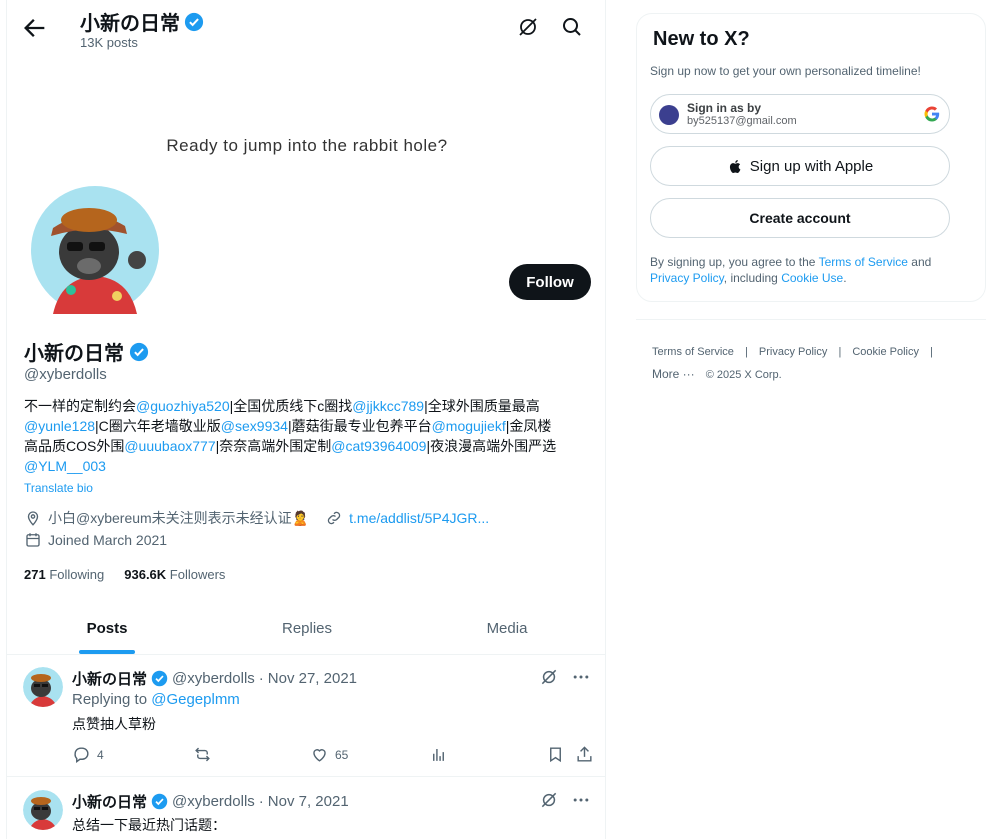 Image resolution: width=999 pixels, height=839 pixels. I want to click on location-pin-icon, so click(33, 518).